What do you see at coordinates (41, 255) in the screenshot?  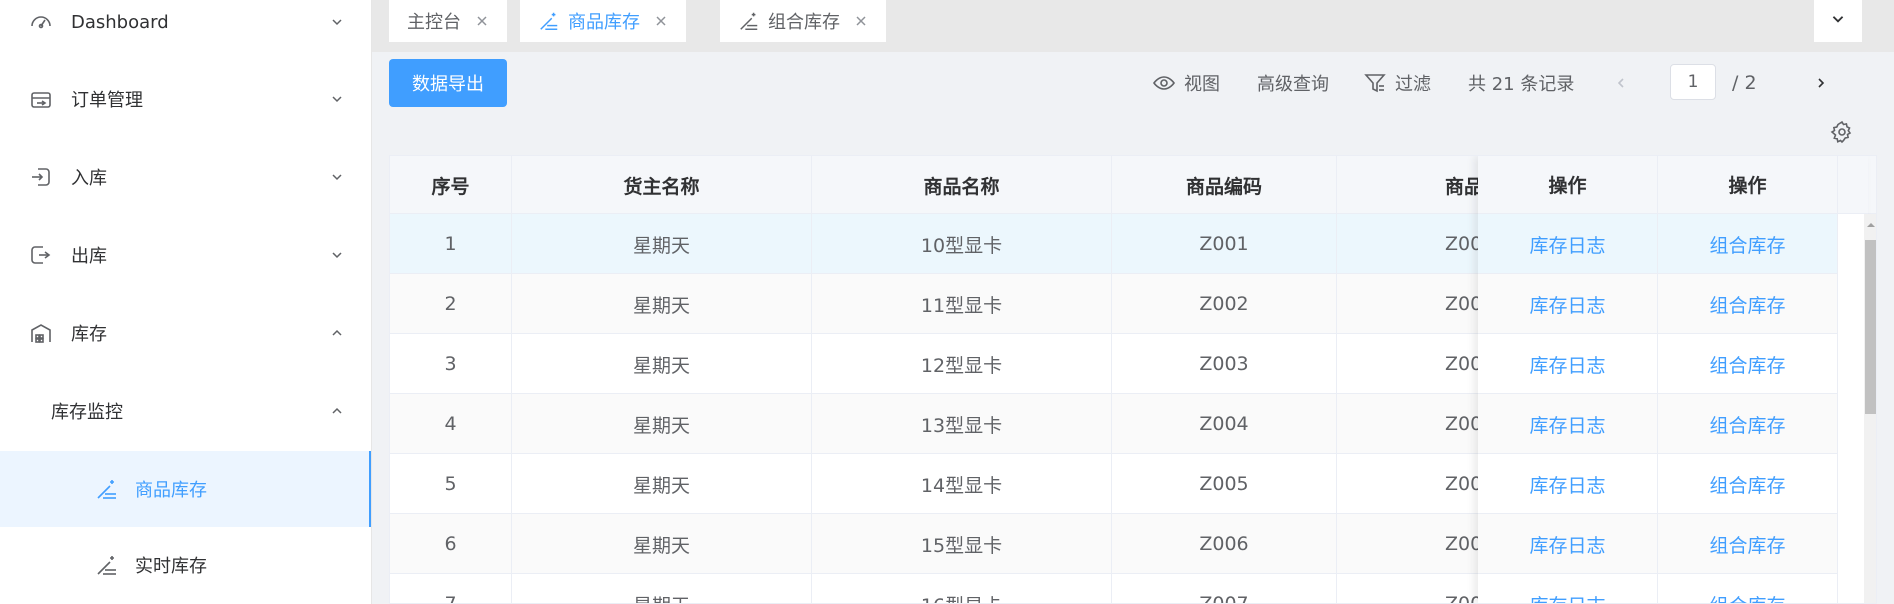 I see `sign-out-icon` at bounding box center [41, 255].